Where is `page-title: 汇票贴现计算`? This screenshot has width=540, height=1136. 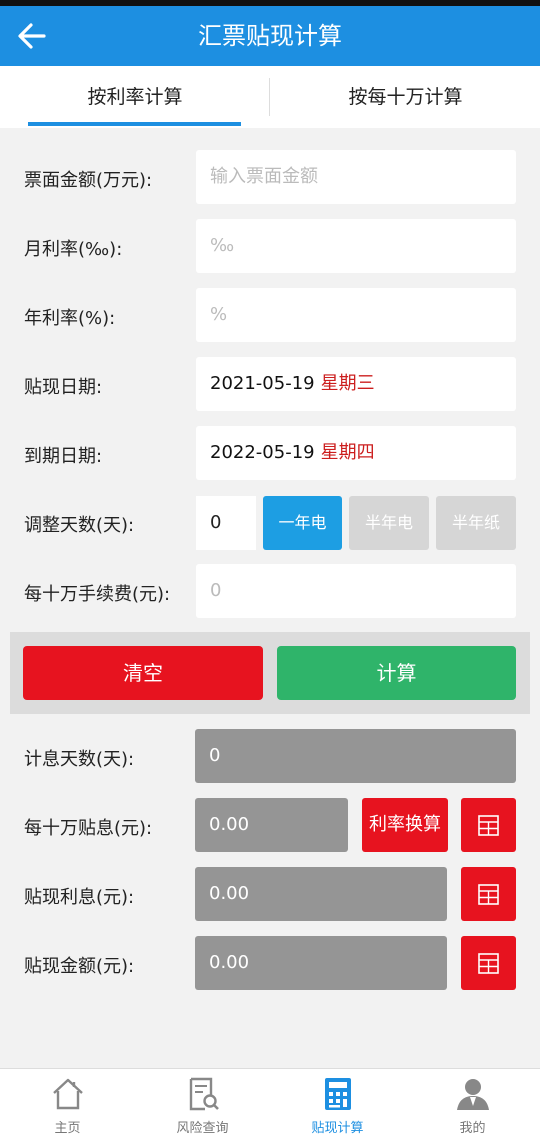 page-title: 汇票贴现计算 is located at coordinates (270, 36).